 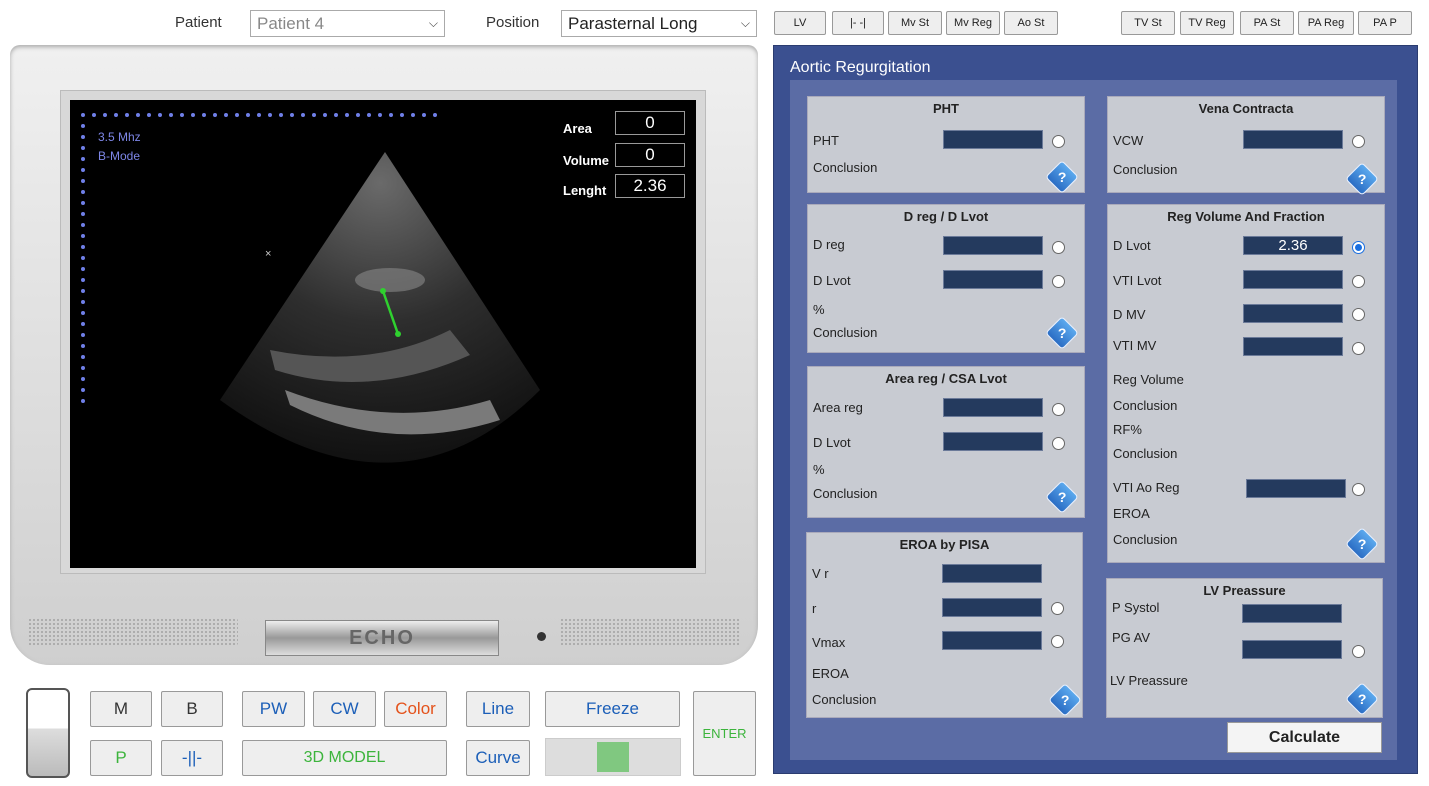 I want to click on mode-b-button: B, so click(x=192, y=709).